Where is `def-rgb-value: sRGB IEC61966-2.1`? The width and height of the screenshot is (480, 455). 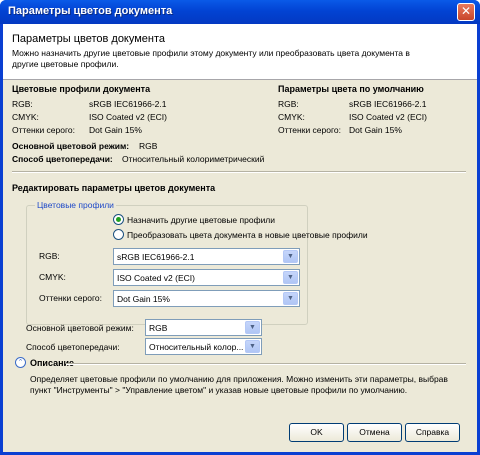 def-rgb-value: sRGB IEC61966-2.1 is located at coordinates (388, 104).